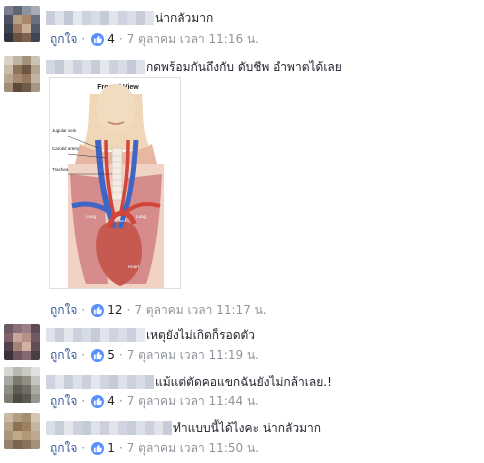  I want to click on comment-body: กดพร้อมกันถึงกับ ดับชีพ อำพาตได้เลย, so click(194, 67).